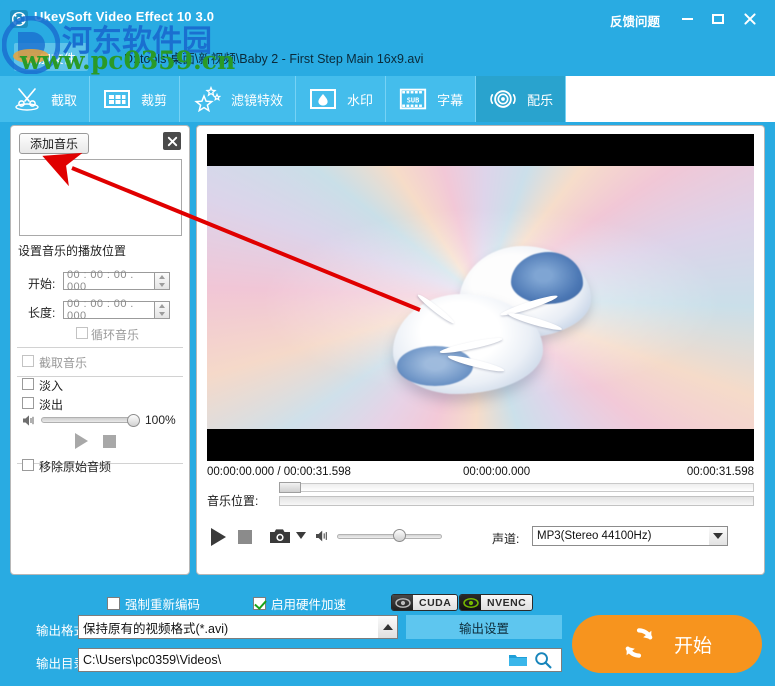  I want to click on snapshot-dropdown-caret-icon, so click(301, 535).